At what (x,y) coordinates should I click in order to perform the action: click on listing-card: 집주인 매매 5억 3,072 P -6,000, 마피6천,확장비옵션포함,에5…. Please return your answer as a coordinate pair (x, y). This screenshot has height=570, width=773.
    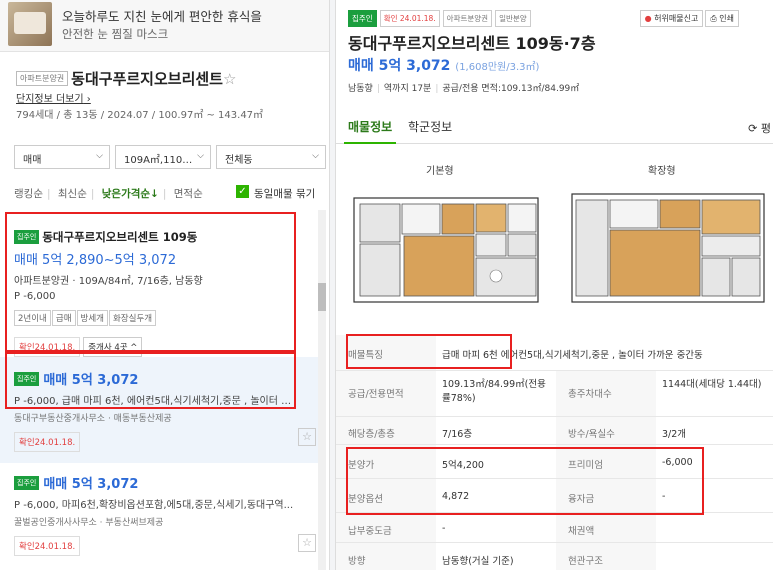
    Looking at the image, I should click on (163, 514).